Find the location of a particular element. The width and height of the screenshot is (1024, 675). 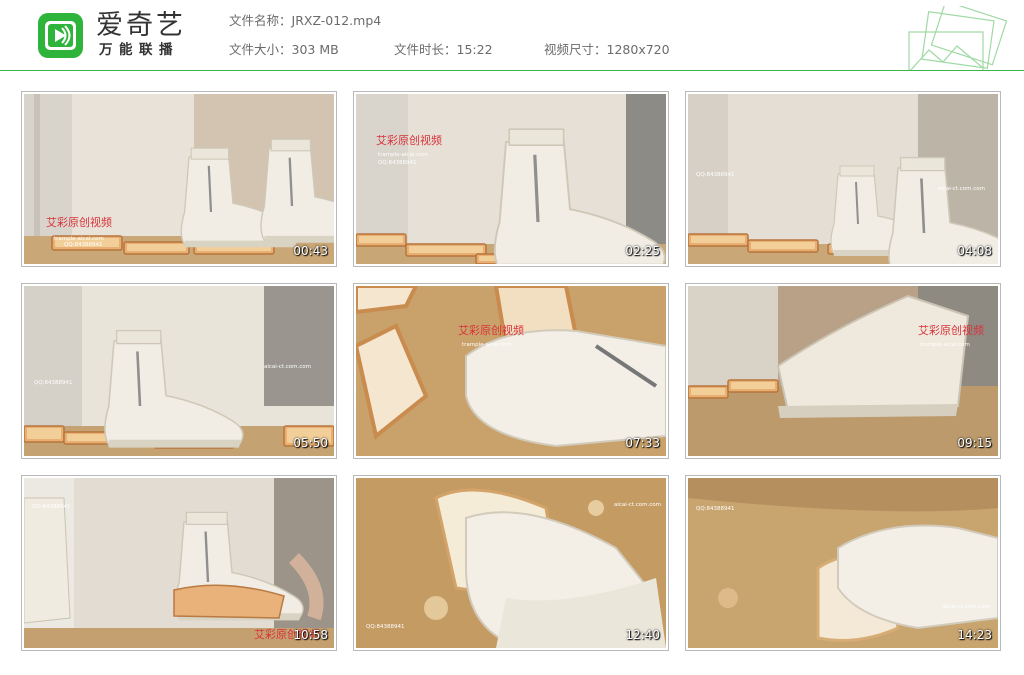

header-divider is located at coordinates (512, 70).